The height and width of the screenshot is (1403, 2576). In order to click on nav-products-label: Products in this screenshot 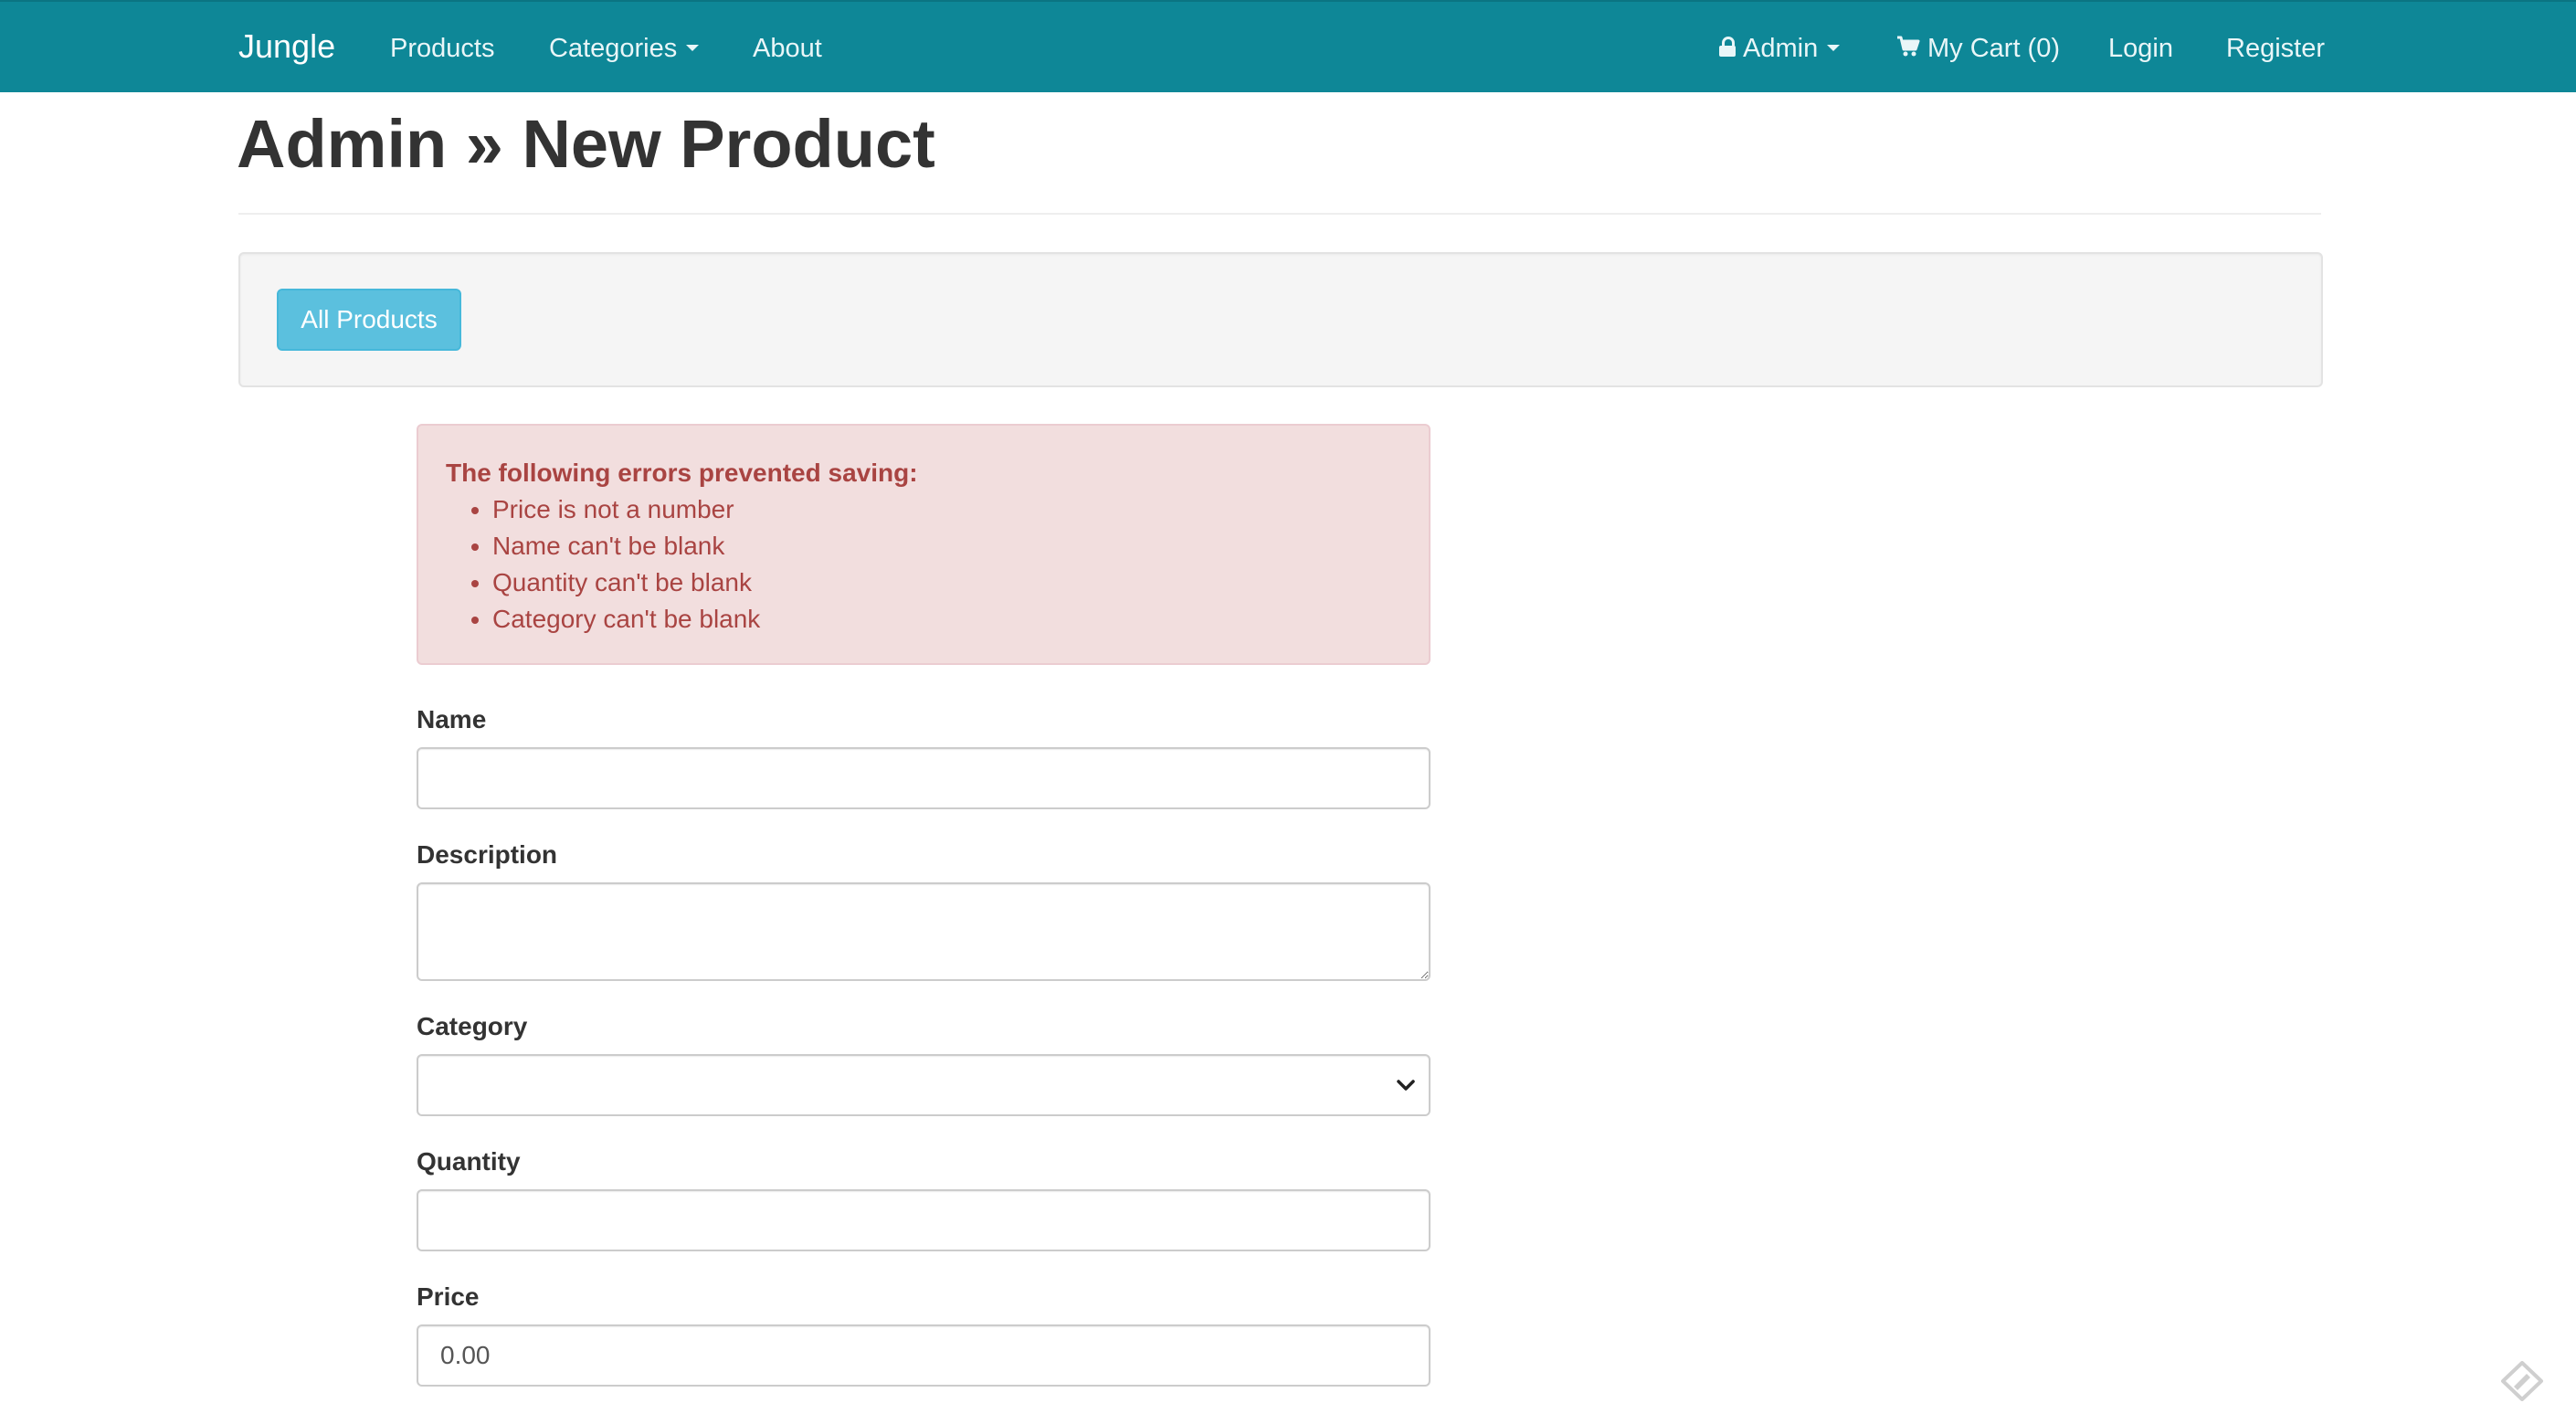, I will do `click(442, 49)`.